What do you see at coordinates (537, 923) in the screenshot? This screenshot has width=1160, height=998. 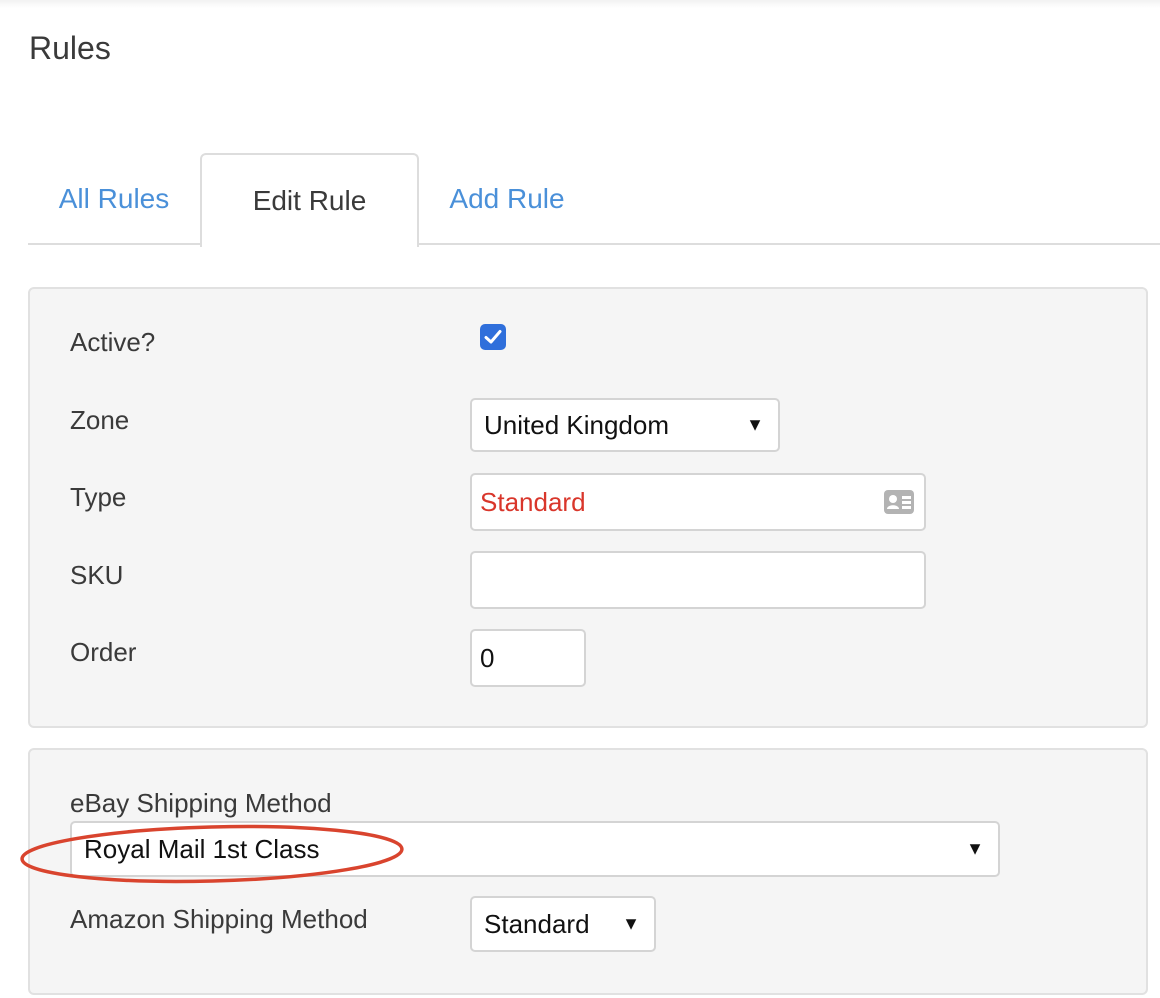 I see `amazon-shipping-select-value: Standard` at bounding box center [537, 923].